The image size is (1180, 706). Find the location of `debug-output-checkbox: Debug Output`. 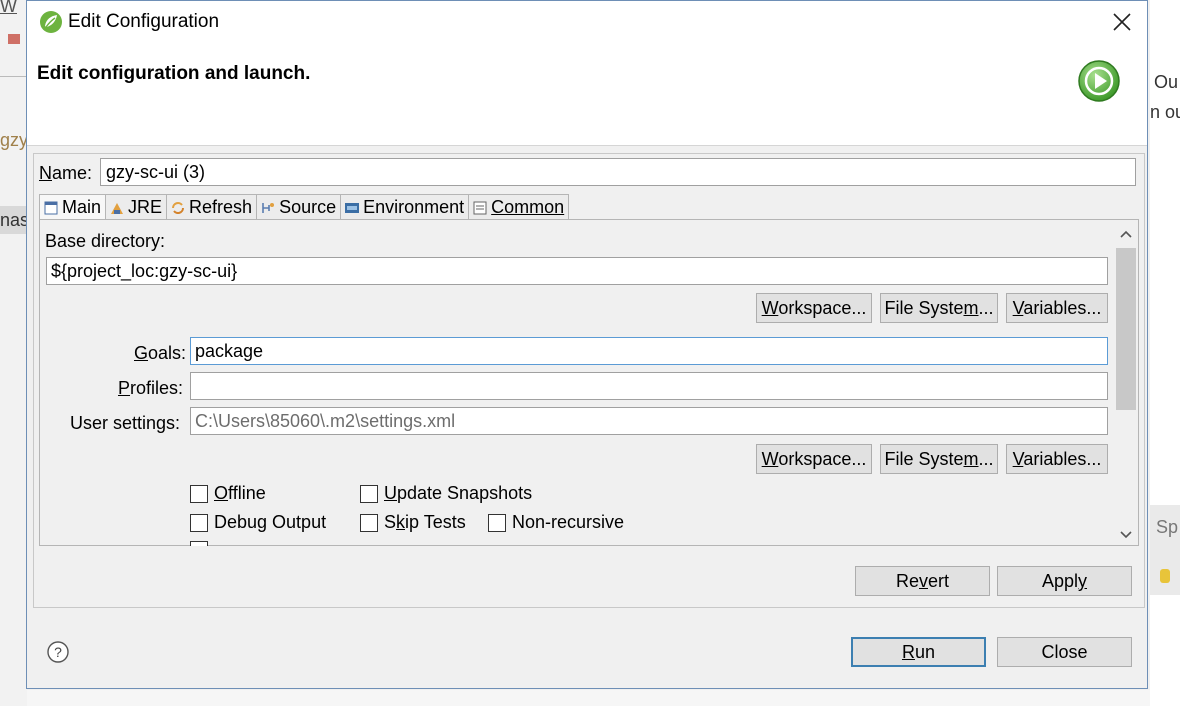

debug-output-checkbox: Debug Output is located at coordinates (258, 522).